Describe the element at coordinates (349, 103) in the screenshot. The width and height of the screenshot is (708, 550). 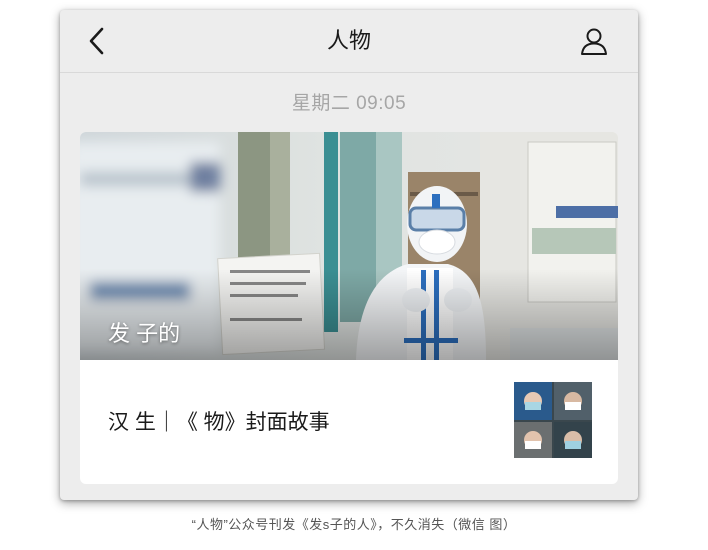
I see `message-timestamp: 星期二 09:05` at that location.